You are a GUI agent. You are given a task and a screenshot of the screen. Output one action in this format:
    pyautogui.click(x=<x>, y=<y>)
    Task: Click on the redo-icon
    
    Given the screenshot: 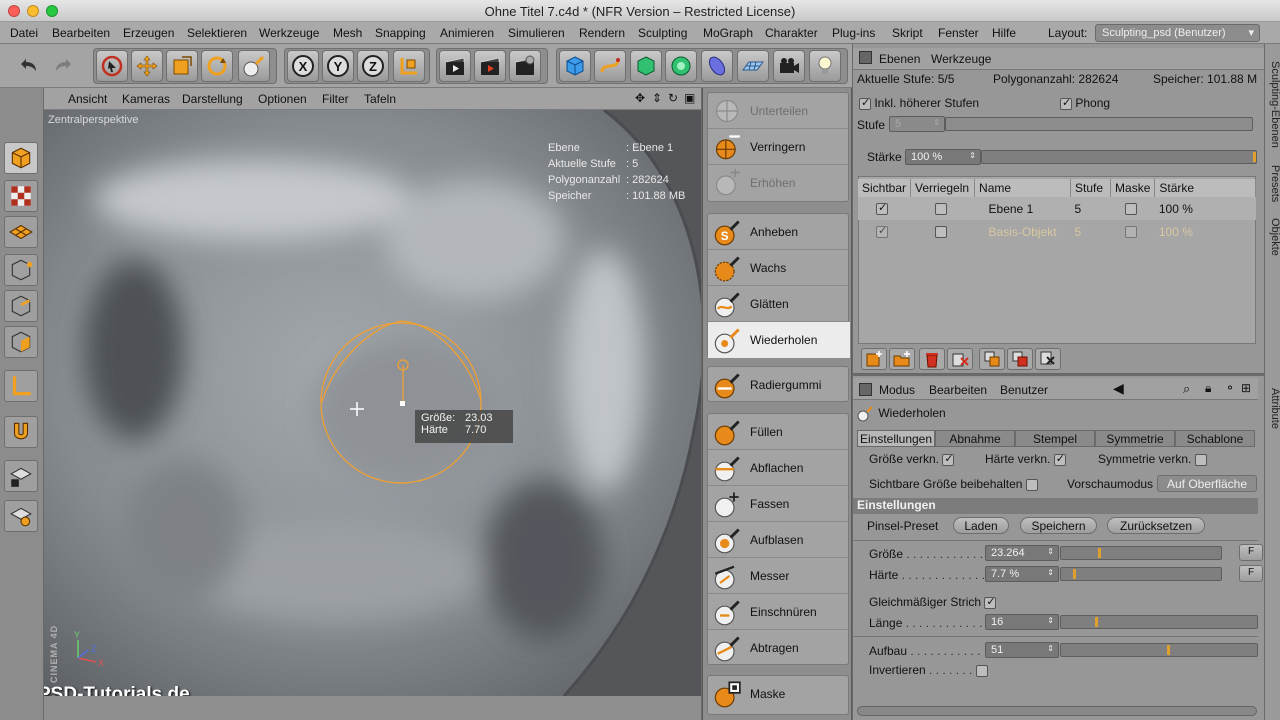 What is the action you would take?
    pyautogui.click(x=64, y=66)
    